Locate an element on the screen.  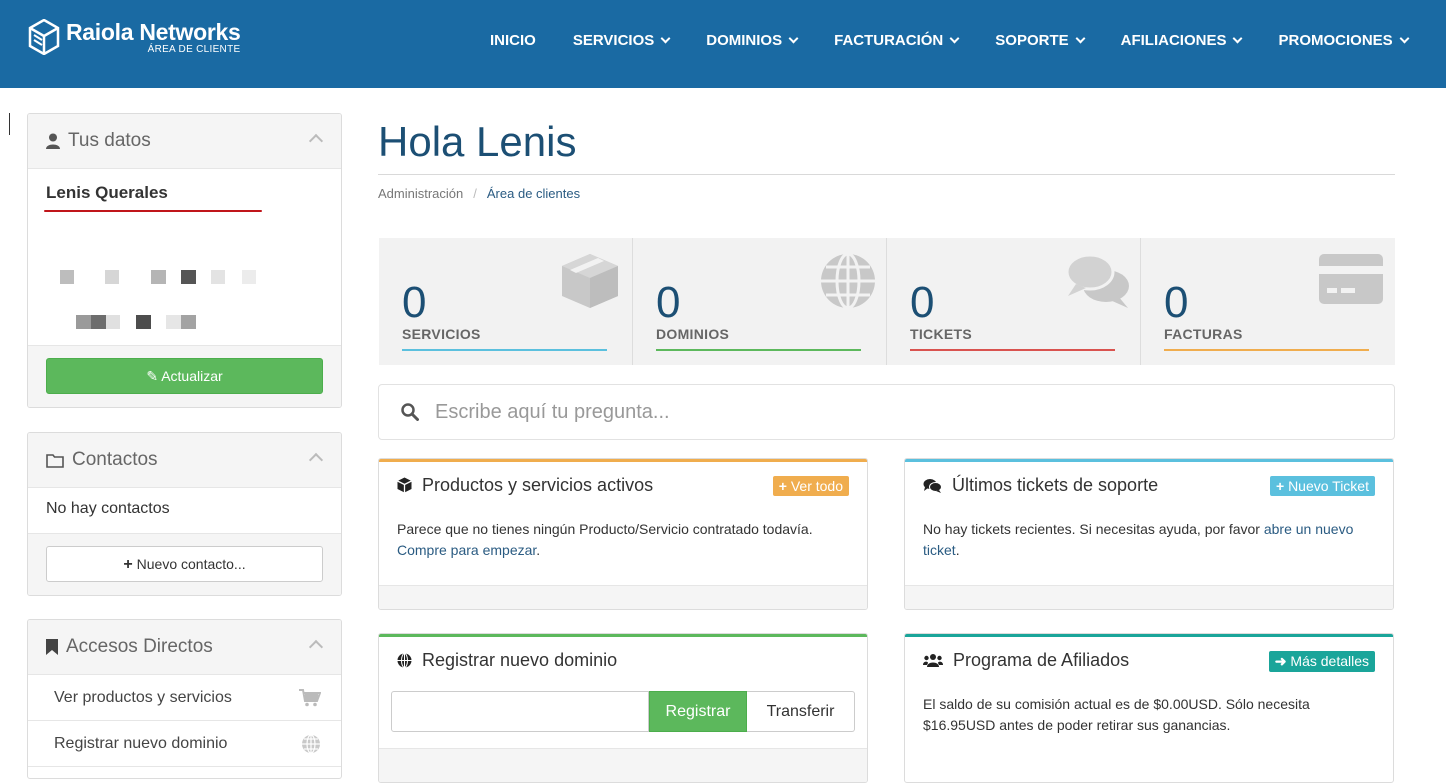
nav-inicio: INICIO is located at coordinates (513, 40).